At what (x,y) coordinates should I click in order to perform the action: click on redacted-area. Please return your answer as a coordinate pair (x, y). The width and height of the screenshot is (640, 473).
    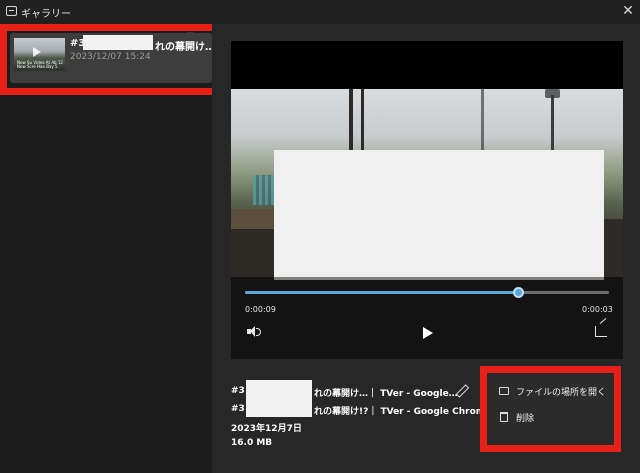
    Looking at the image, I should click on (439, 215).